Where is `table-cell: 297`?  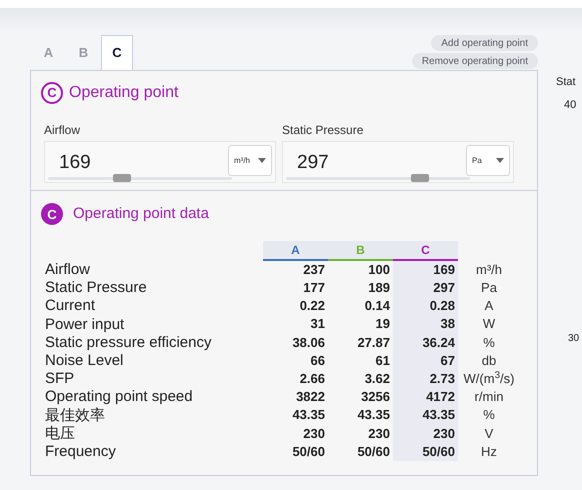
table-cell: 297 is located at coordinates (425, 287).